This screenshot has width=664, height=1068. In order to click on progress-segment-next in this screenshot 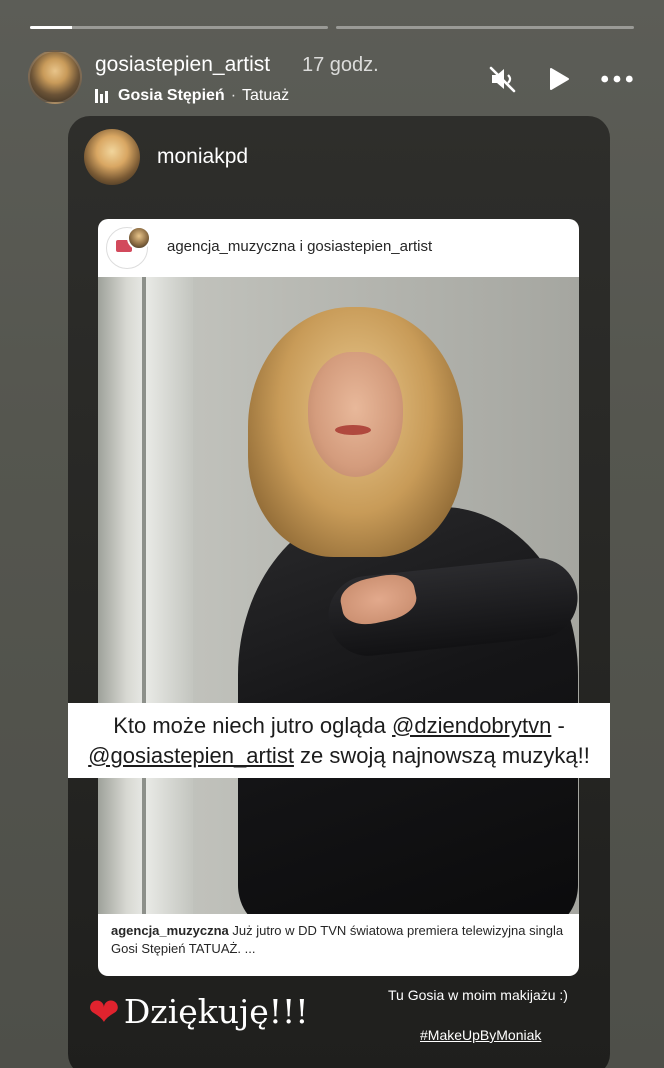, I will do `click(485, 27)`.